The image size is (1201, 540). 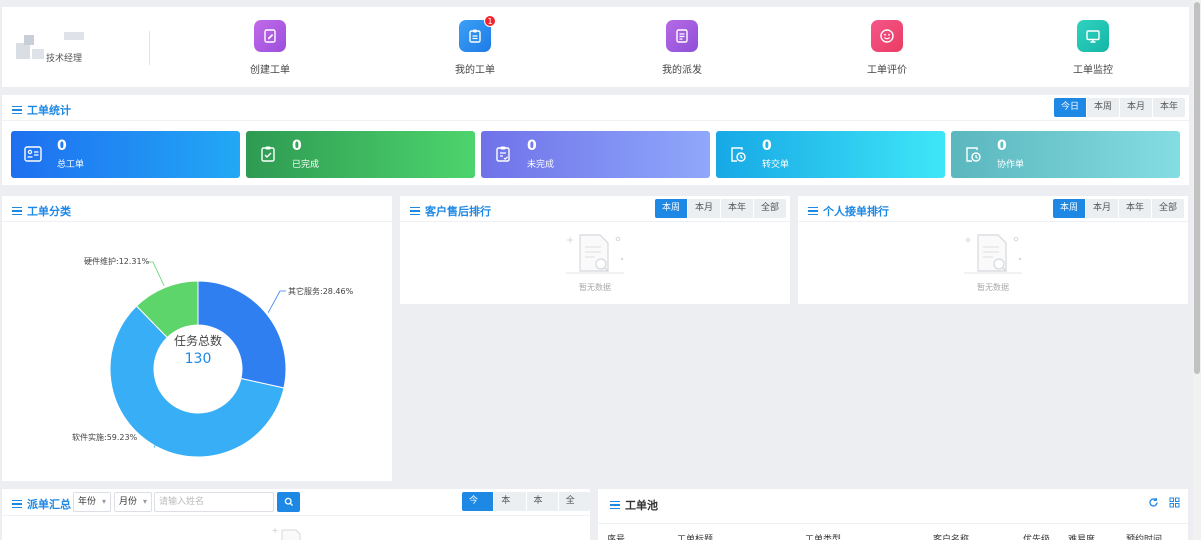 What do you see at coordinates (823, 536) in the screenshot?
I see `column-header: 工单类型` at bounding box center [823, 536].